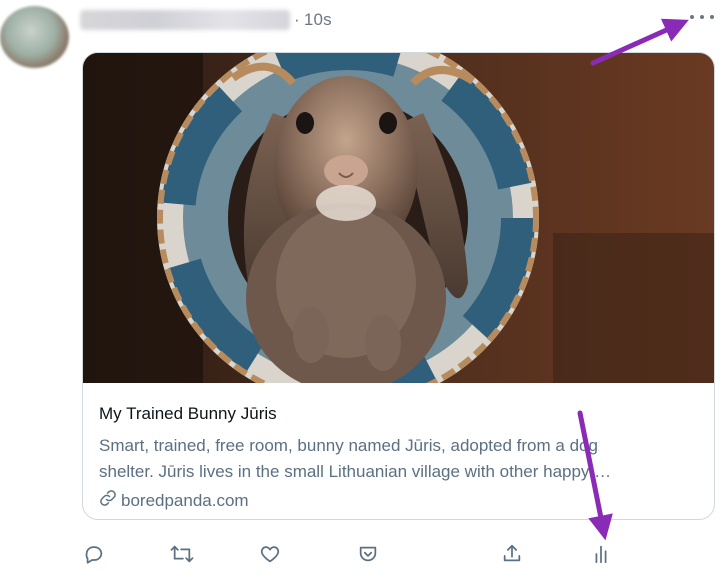 The width and height of the screenshot is (723, 587). What do you see at coordinates (34, 37) in the screenshot?
I see `avatar` at bounding box center [34, 37].